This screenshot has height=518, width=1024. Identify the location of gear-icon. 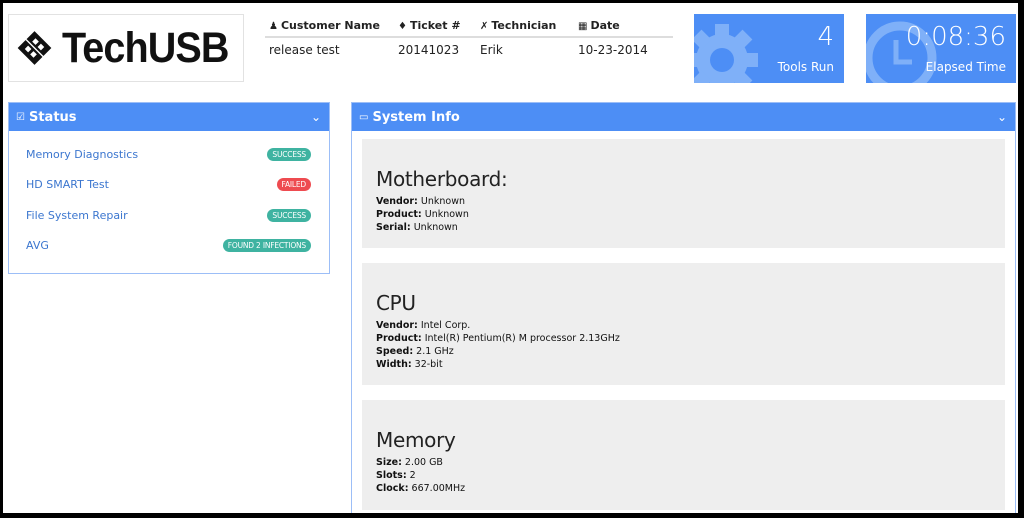
(726, 53).